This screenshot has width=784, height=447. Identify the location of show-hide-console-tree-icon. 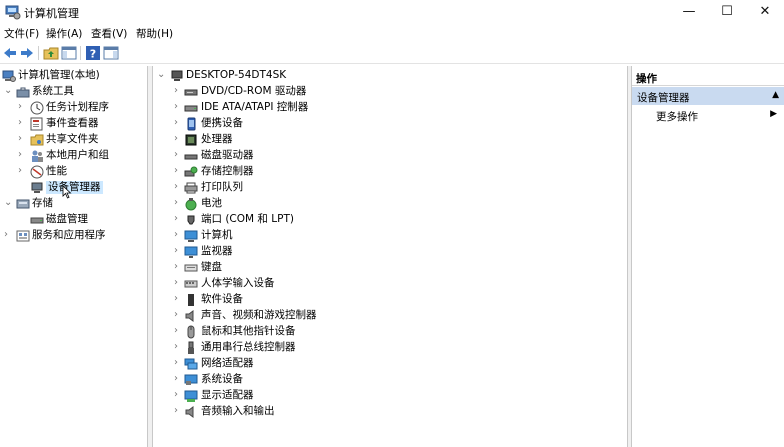
(69, 53).